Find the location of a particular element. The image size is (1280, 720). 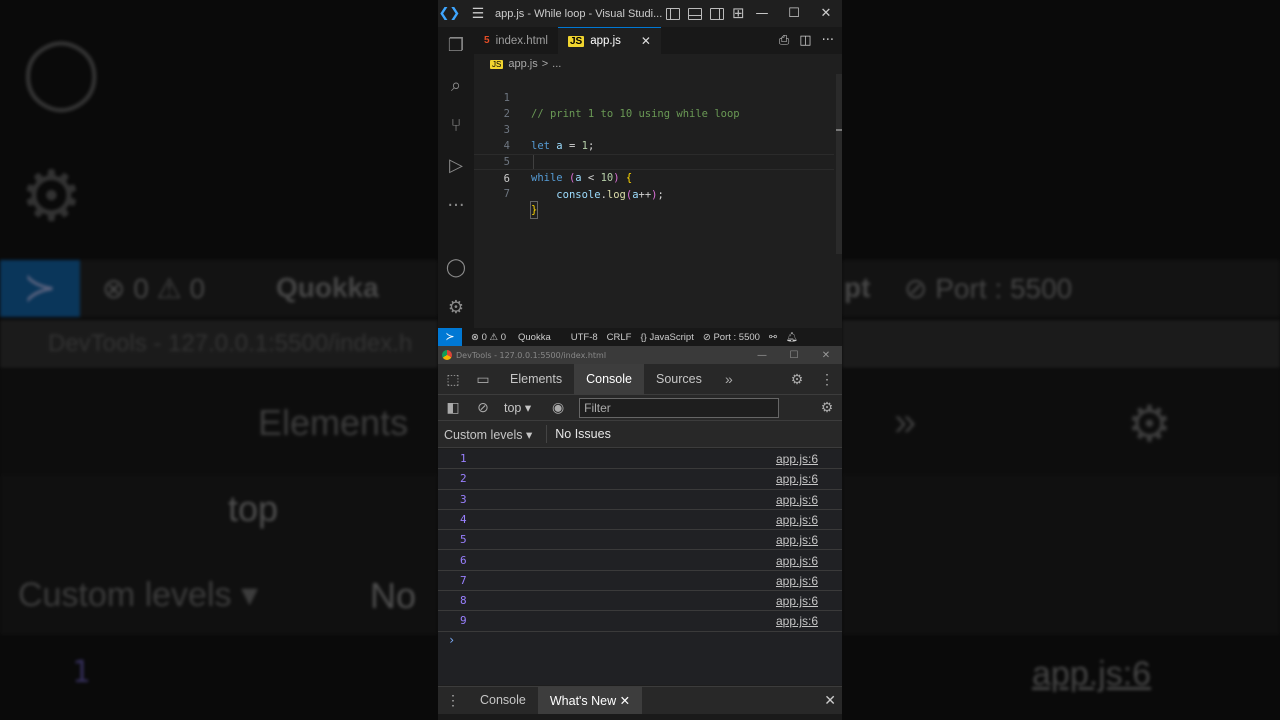

split-editor-icon: ◫ is located at coordinates (805, 40).